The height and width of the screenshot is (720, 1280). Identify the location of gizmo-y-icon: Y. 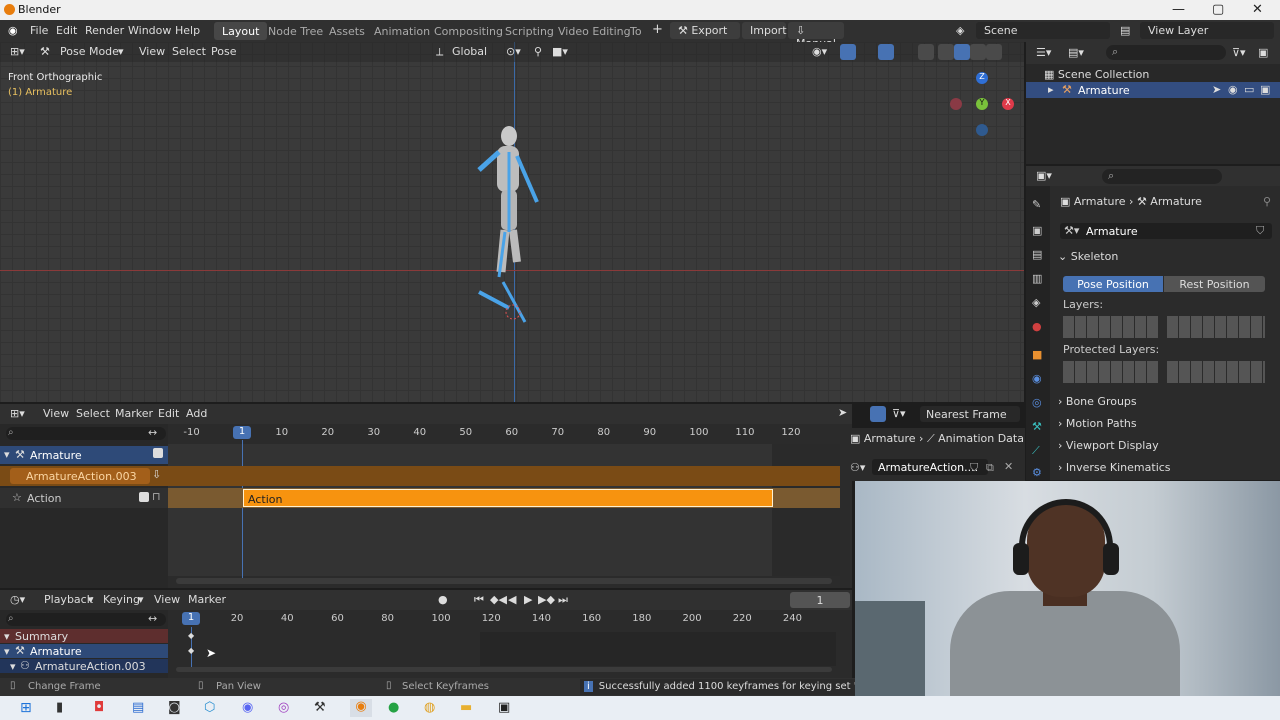
(982, 104).